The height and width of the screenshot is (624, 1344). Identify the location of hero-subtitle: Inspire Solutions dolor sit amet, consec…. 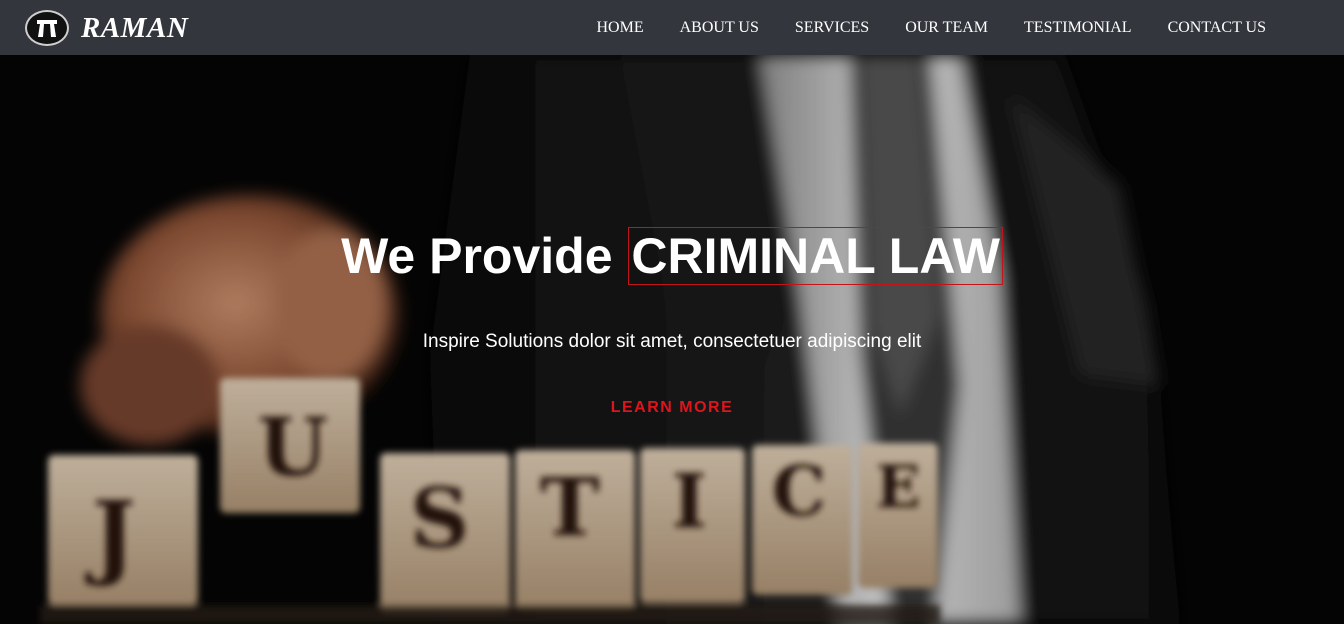
(672, 341).